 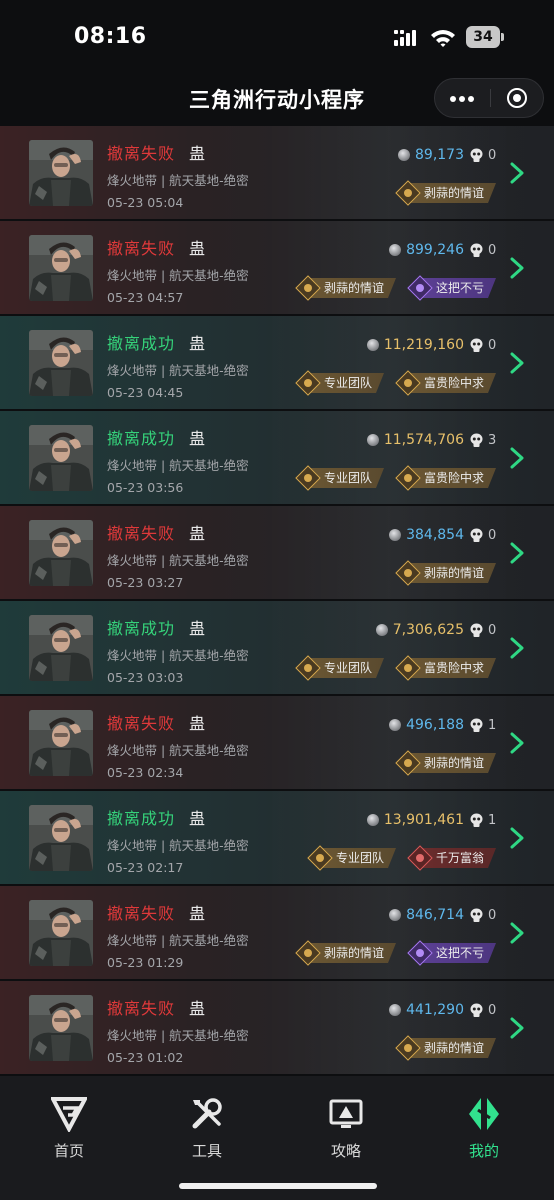 I want to click on home-logo-icon, so click(x=69, y=1114).